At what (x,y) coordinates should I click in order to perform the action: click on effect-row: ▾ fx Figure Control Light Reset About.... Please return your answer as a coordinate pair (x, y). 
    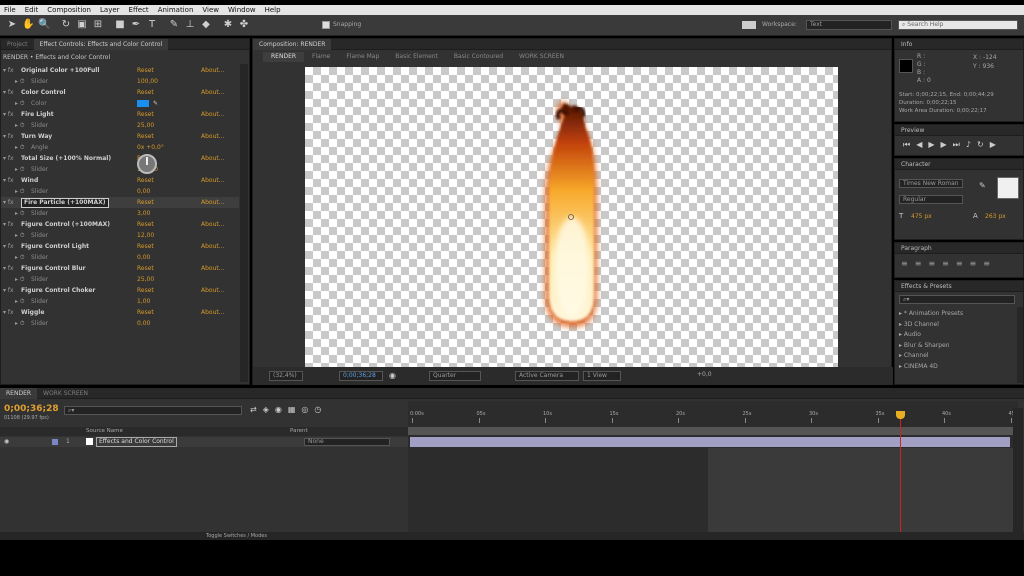
    Looking at the image, I should click on (120, 246).